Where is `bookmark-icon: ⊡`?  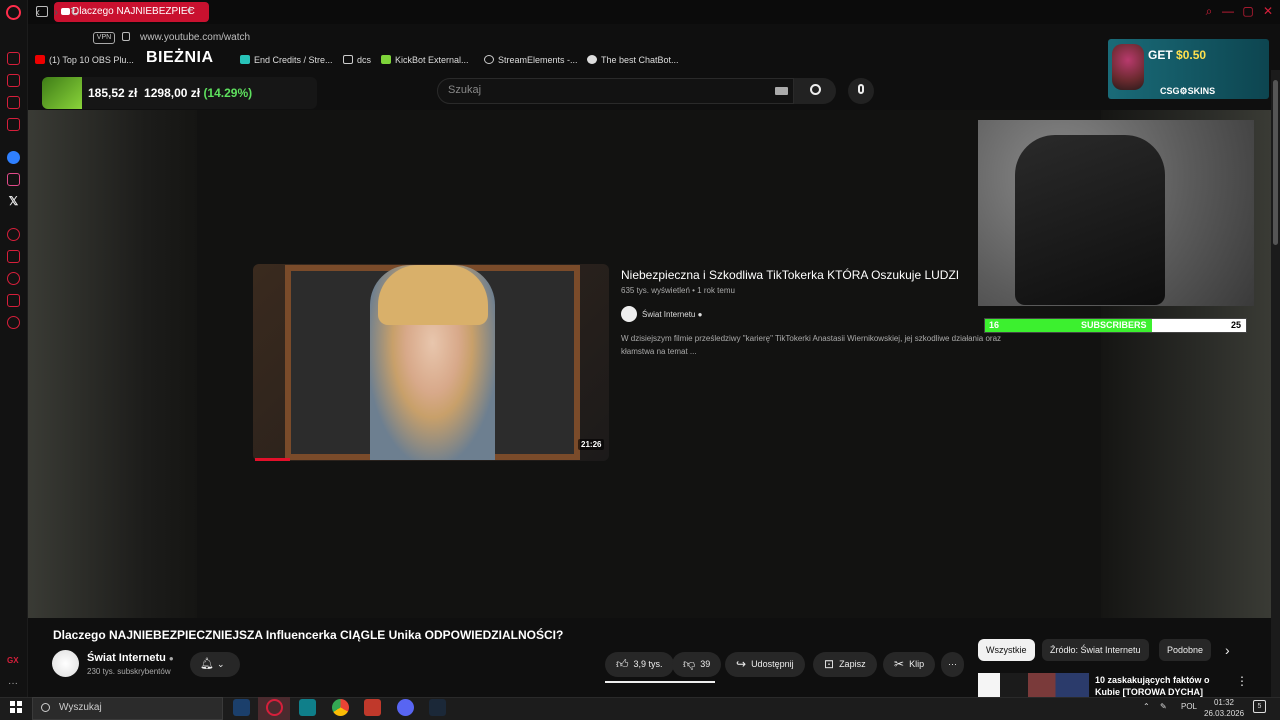
bookmark-icon: ⊡ is located at coordinates (829, 664).